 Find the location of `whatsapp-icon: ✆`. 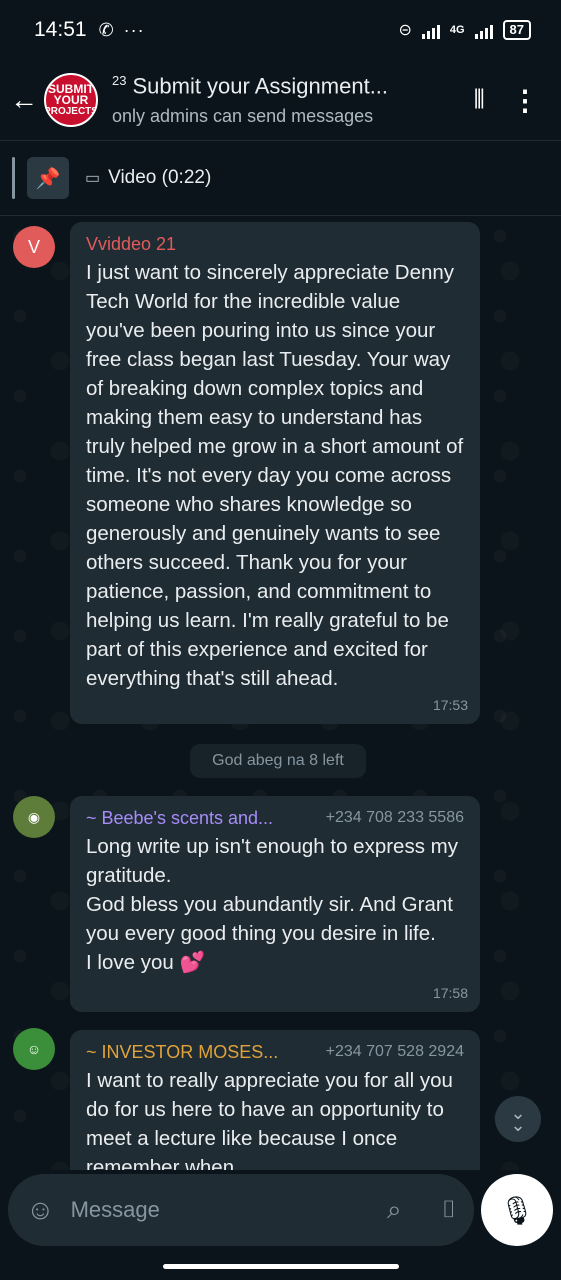

whatsapp-icon: ✆ is located at coordinates (106, 29).